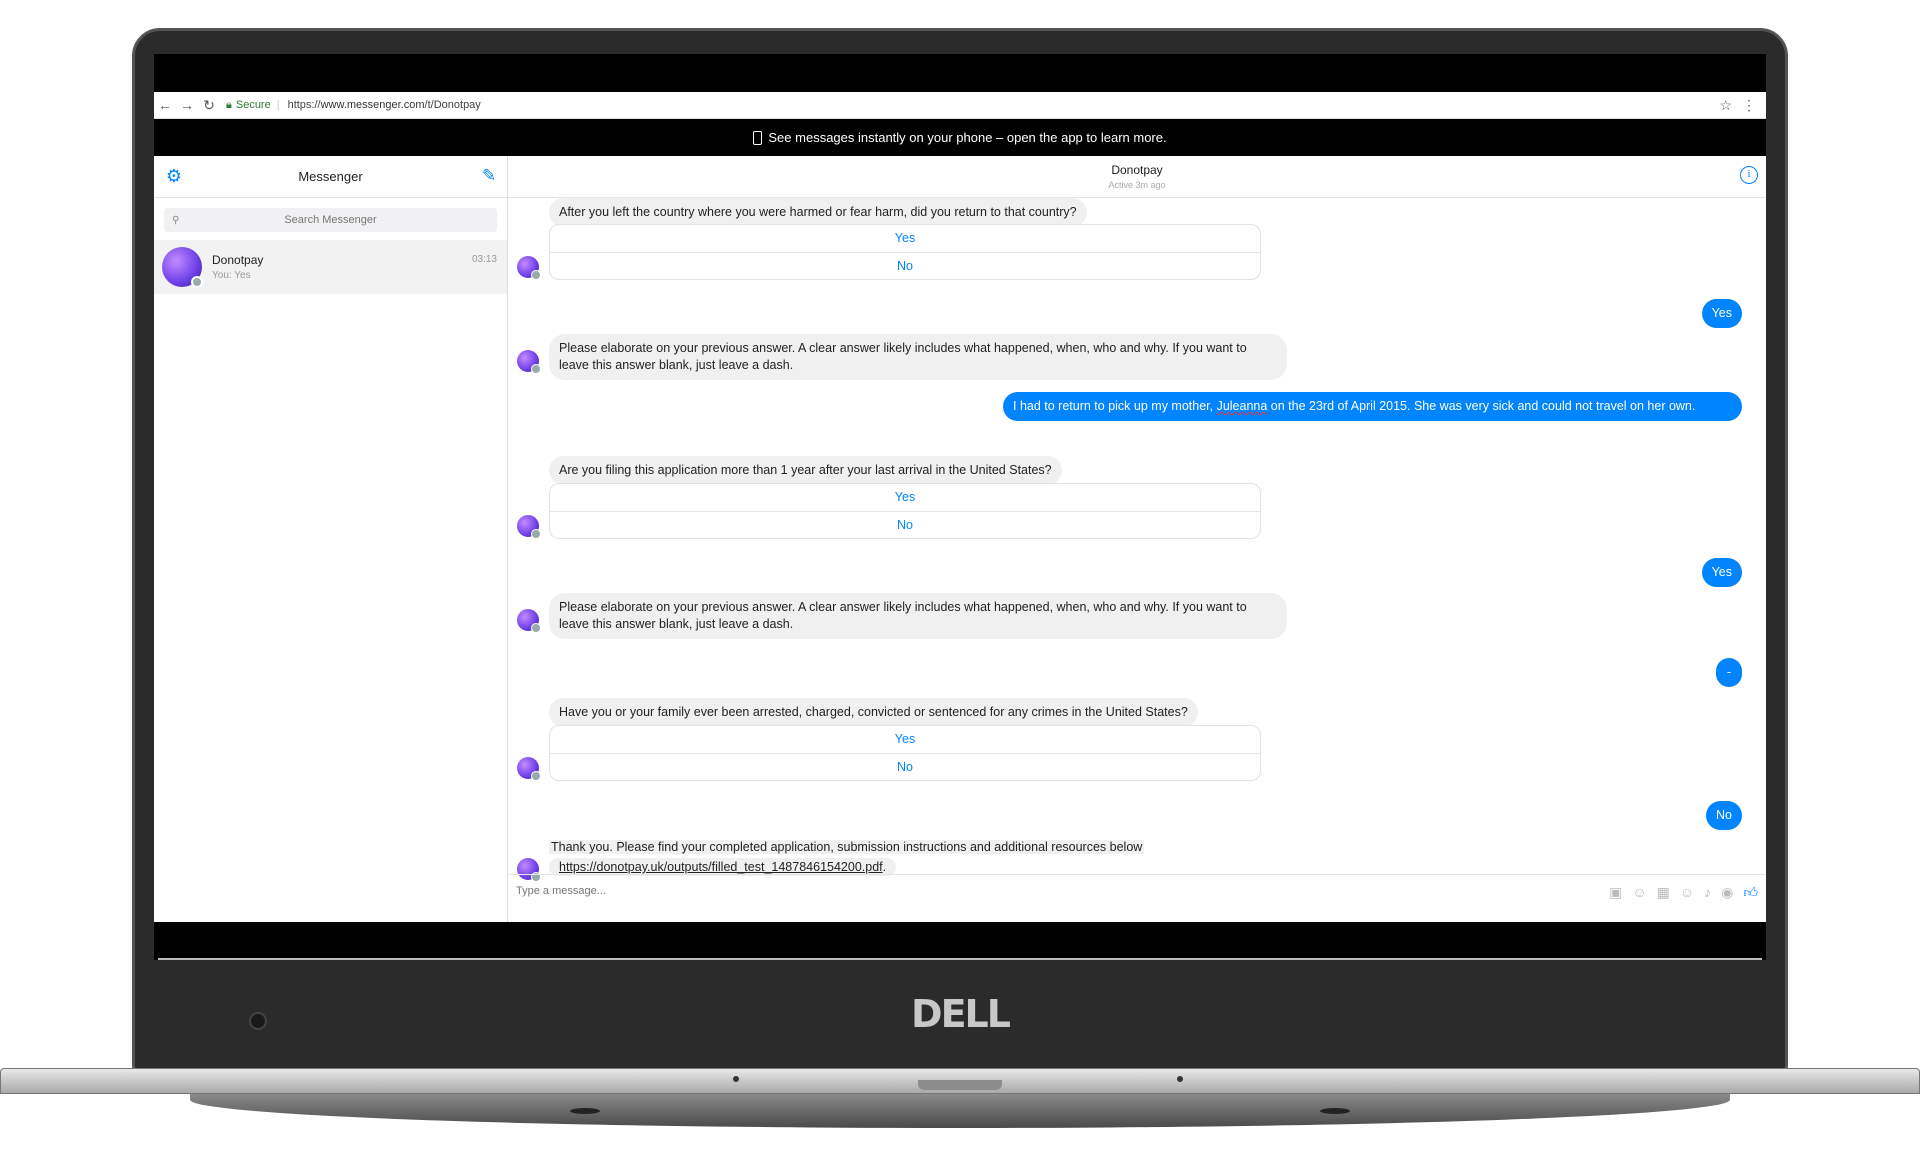  What do you see at coordinates (1750, 892) in the screenshot?
I see `thumbs-up-icon: 👍︎` at bounding box center [1750, 892].